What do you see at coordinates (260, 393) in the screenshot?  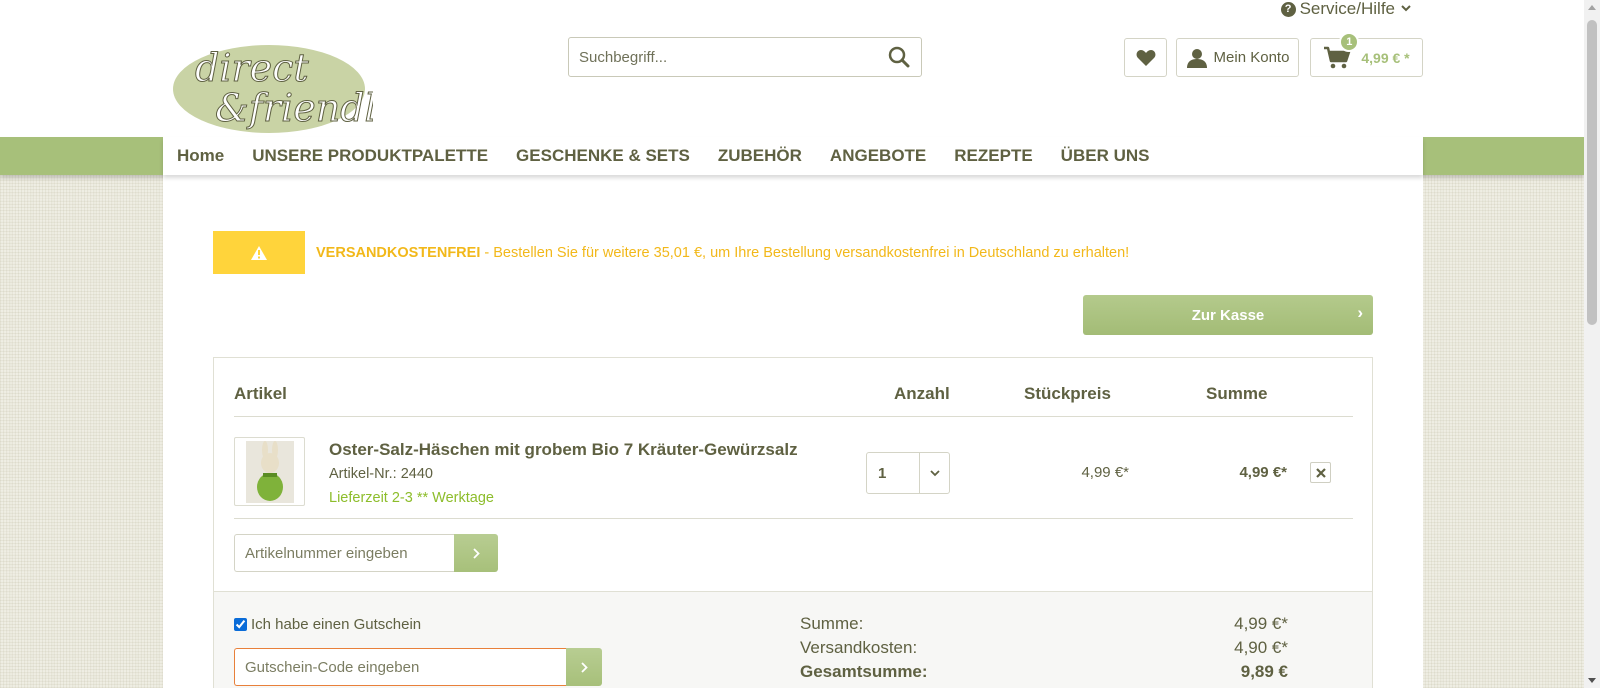 I see `header-article: Artikel` at bounding box center [260, 393].